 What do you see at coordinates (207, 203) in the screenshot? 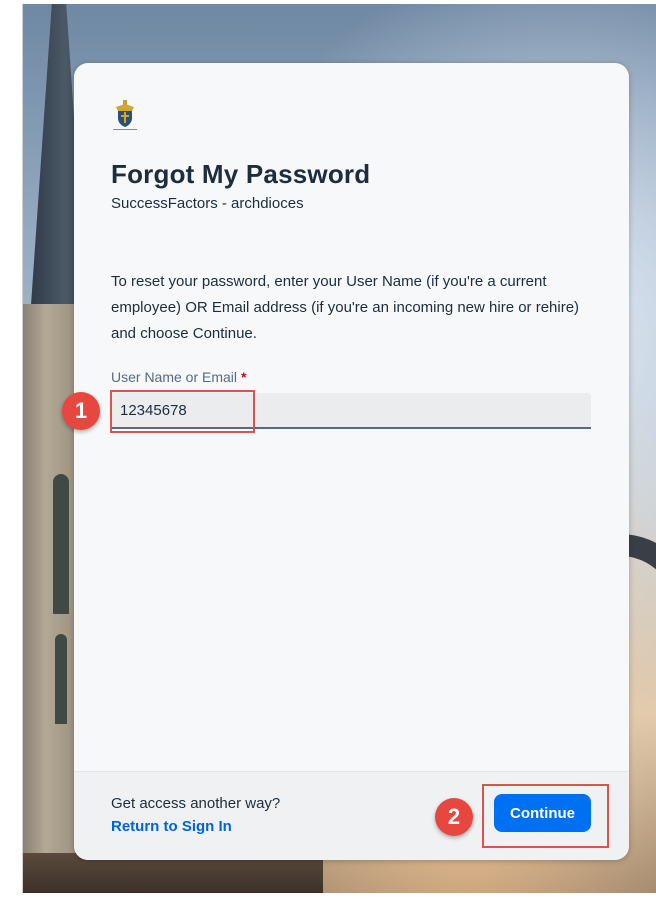
I see `page-subtitle: SuccessFactors - archdioces` at bounding box center [207, 203].